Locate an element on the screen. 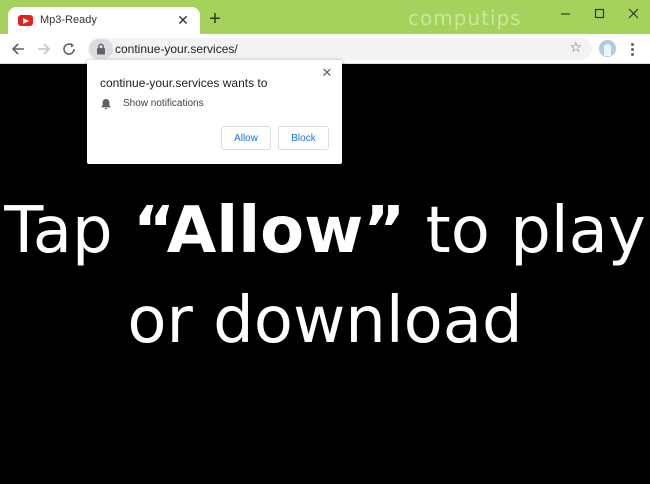 Image resolution: width=650 pixels, height=484 pixels. permission-label: Show notifications is located at coordinates (163, 103).